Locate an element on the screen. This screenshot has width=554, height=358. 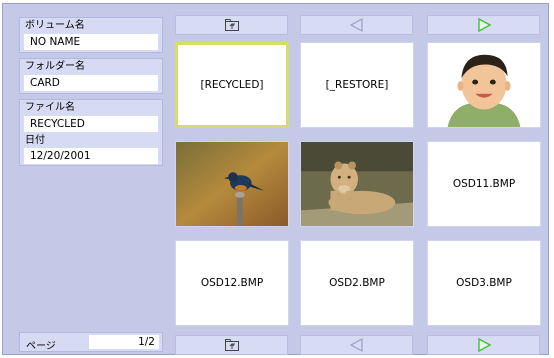
grid-item-photo-lion is located at coordinates (357, 184).